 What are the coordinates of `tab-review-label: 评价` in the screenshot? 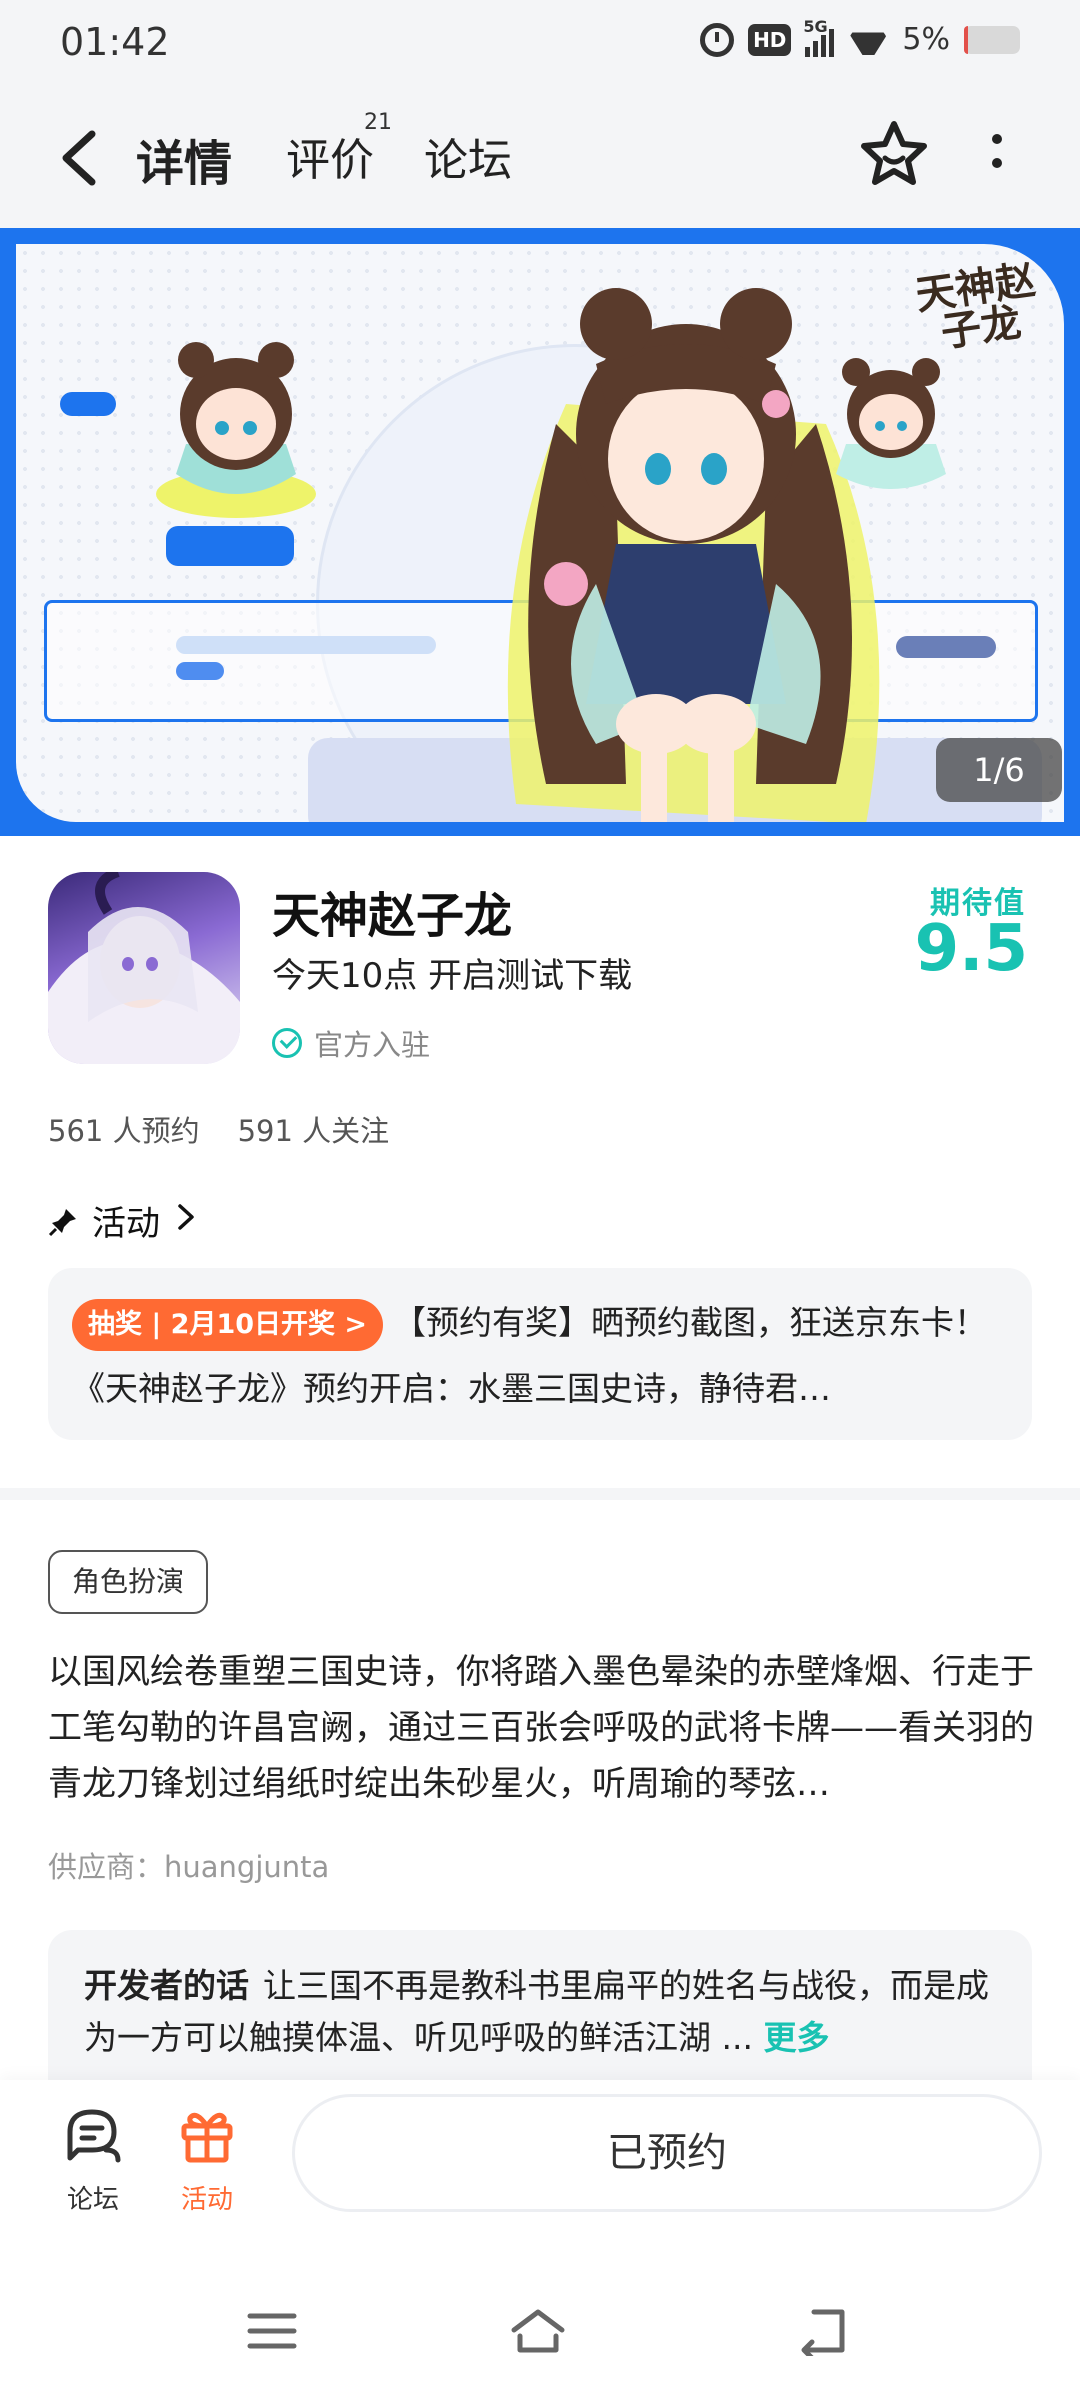 It's located at (330, 160).